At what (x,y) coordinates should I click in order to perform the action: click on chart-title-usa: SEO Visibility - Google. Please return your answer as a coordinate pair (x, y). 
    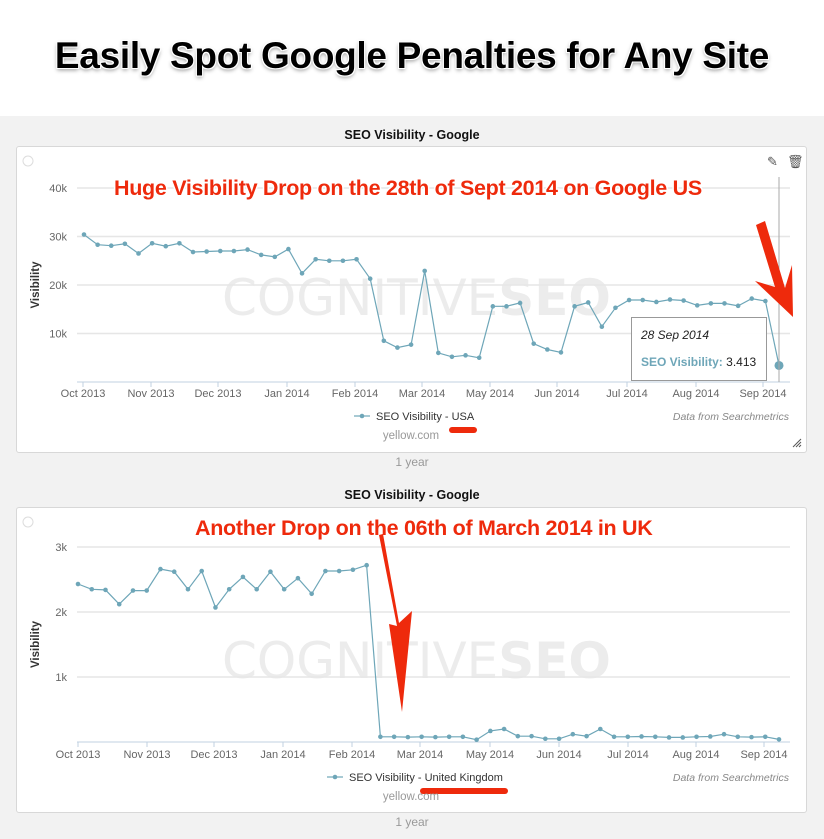
    Looking at the image, I should click on (412, 135).